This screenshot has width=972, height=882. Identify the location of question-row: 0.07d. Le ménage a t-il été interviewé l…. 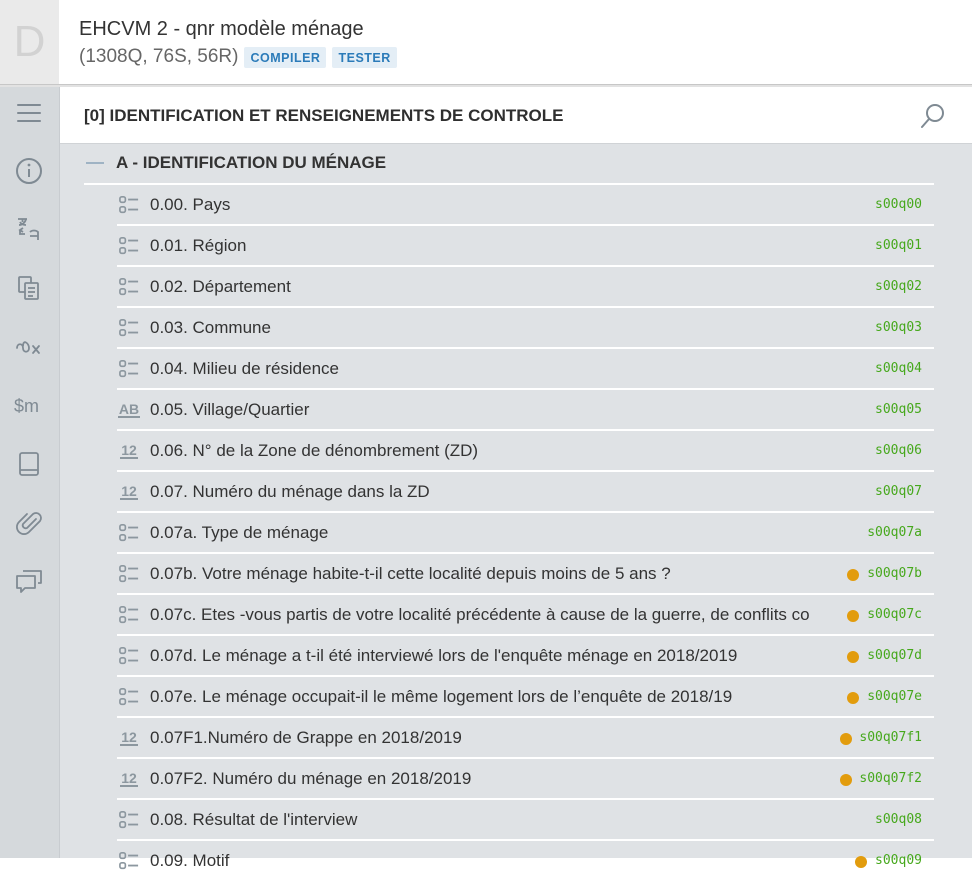
(525, 656).